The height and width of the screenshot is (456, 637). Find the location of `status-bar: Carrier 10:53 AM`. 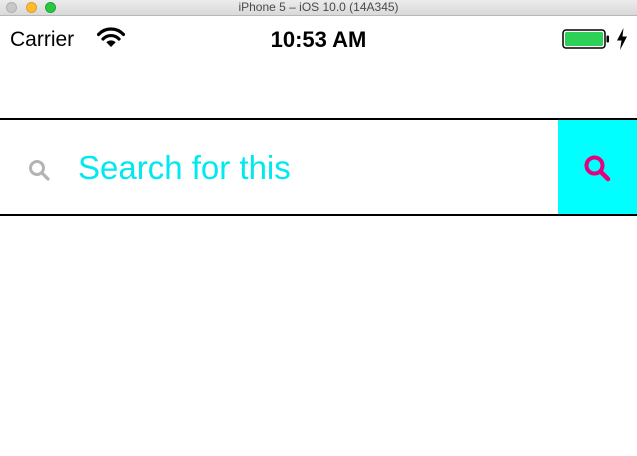

status-bar: Carrier 10:53 AM is located at coordinates (318, 39).